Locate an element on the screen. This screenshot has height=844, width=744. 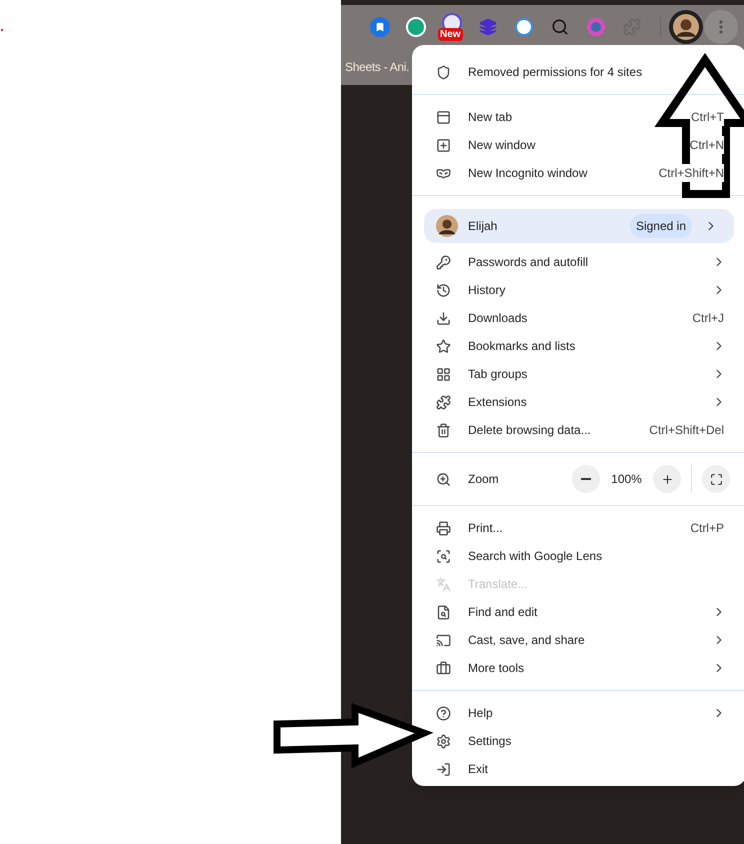
download-icon is located at coordinates (443, 318).